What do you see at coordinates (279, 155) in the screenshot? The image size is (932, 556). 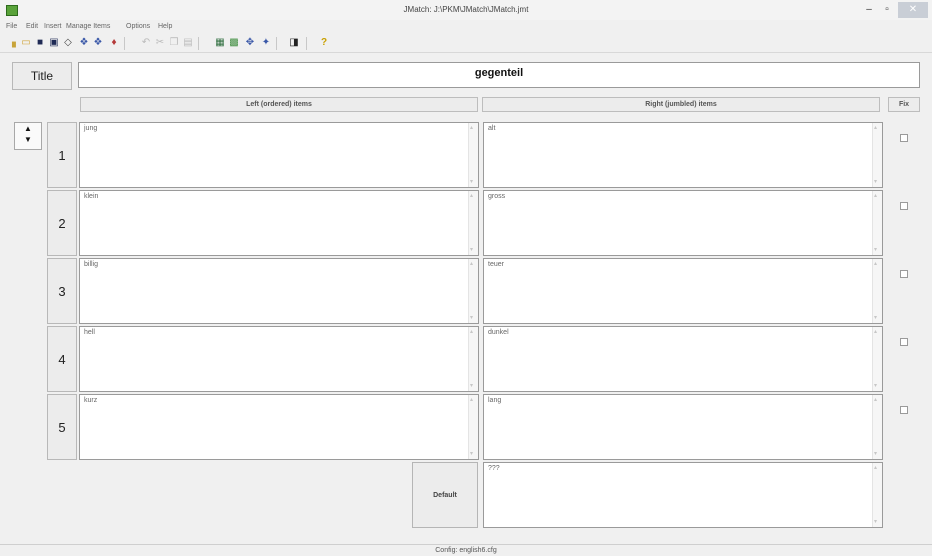 I see `left-item-input: jung ▴ ▾` at bounding box center [279, 155].